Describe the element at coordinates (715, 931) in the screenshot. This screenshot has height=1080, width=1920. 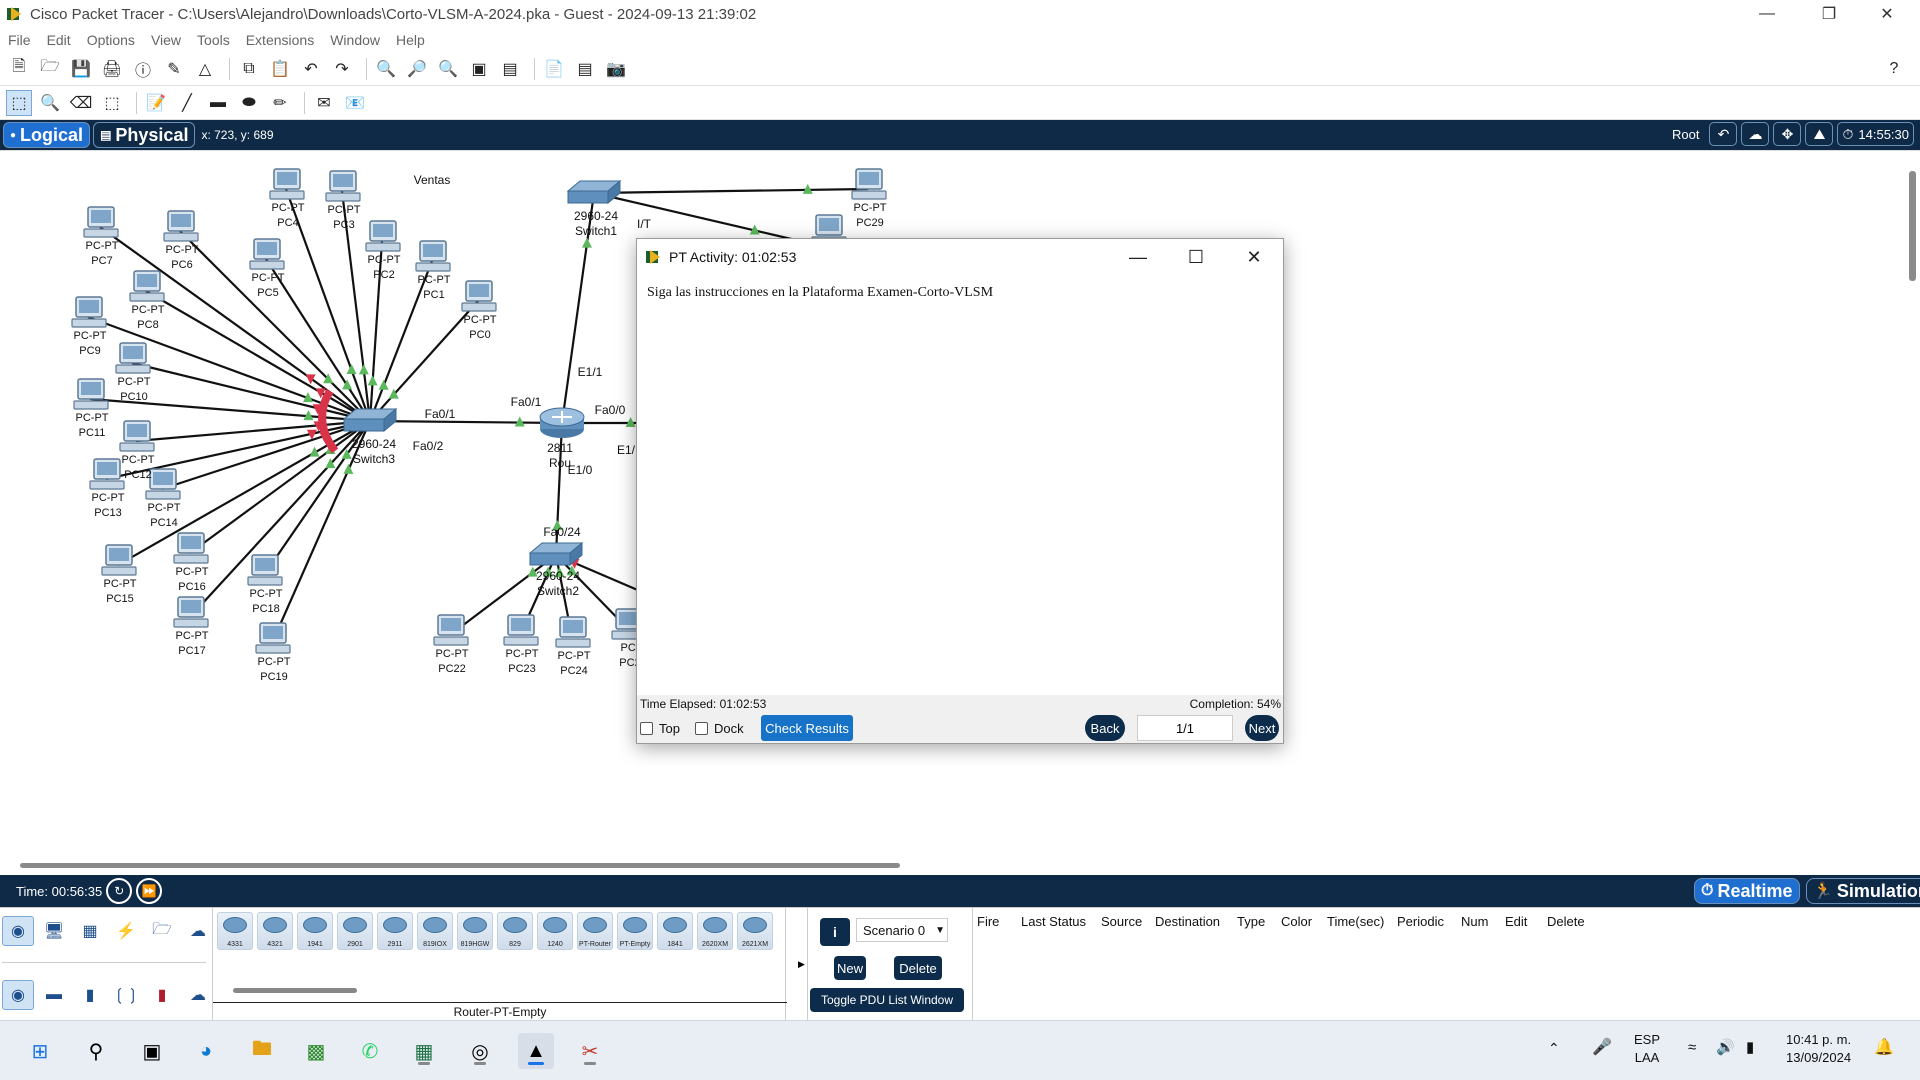
I see `device-model-tile: 2620XM` at that location.